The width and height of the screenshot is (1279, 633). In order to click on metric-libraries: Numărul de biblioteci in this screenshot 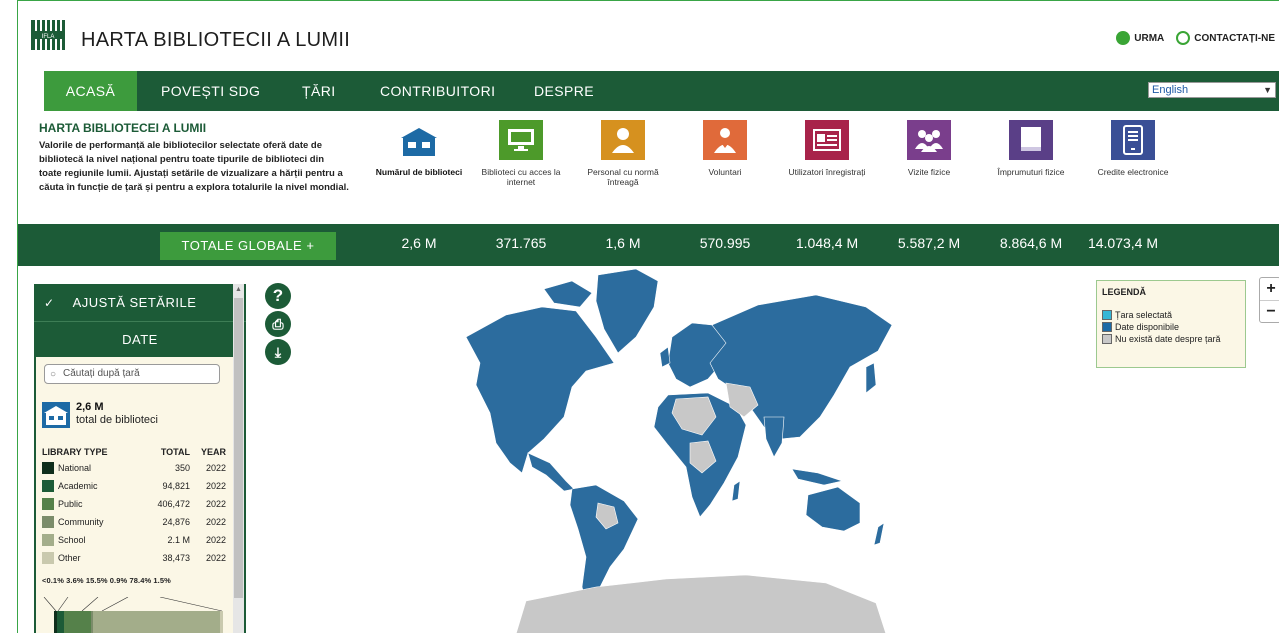, I will do `click(419, 148)`.